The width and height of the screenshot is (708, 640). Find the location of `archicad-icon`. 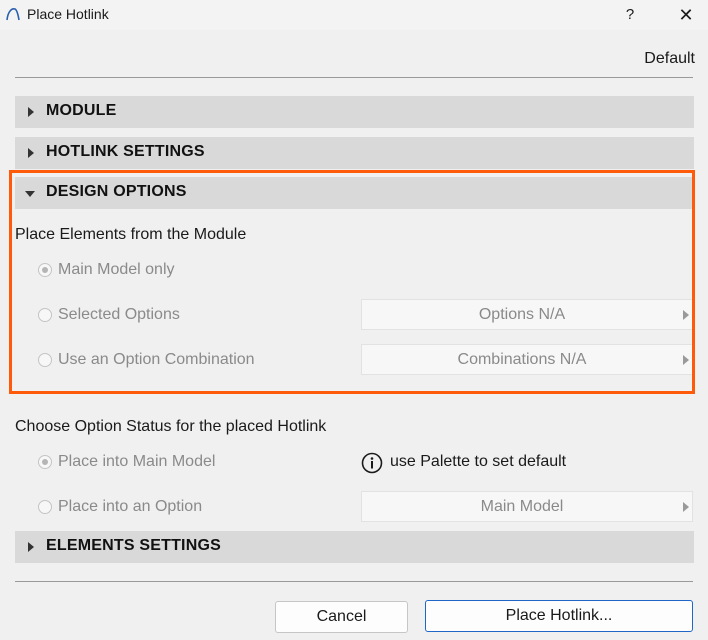

archicad-icon is located at coordinates (13, 14).